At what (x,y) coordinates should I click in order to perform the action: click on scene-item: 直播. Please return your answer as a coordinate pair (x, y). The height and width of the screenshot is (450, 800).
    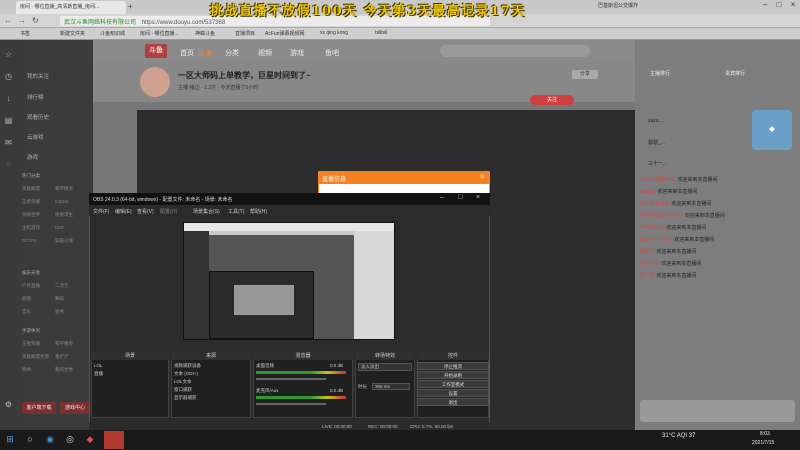
    Looking at the image, I should click on (98, 374).